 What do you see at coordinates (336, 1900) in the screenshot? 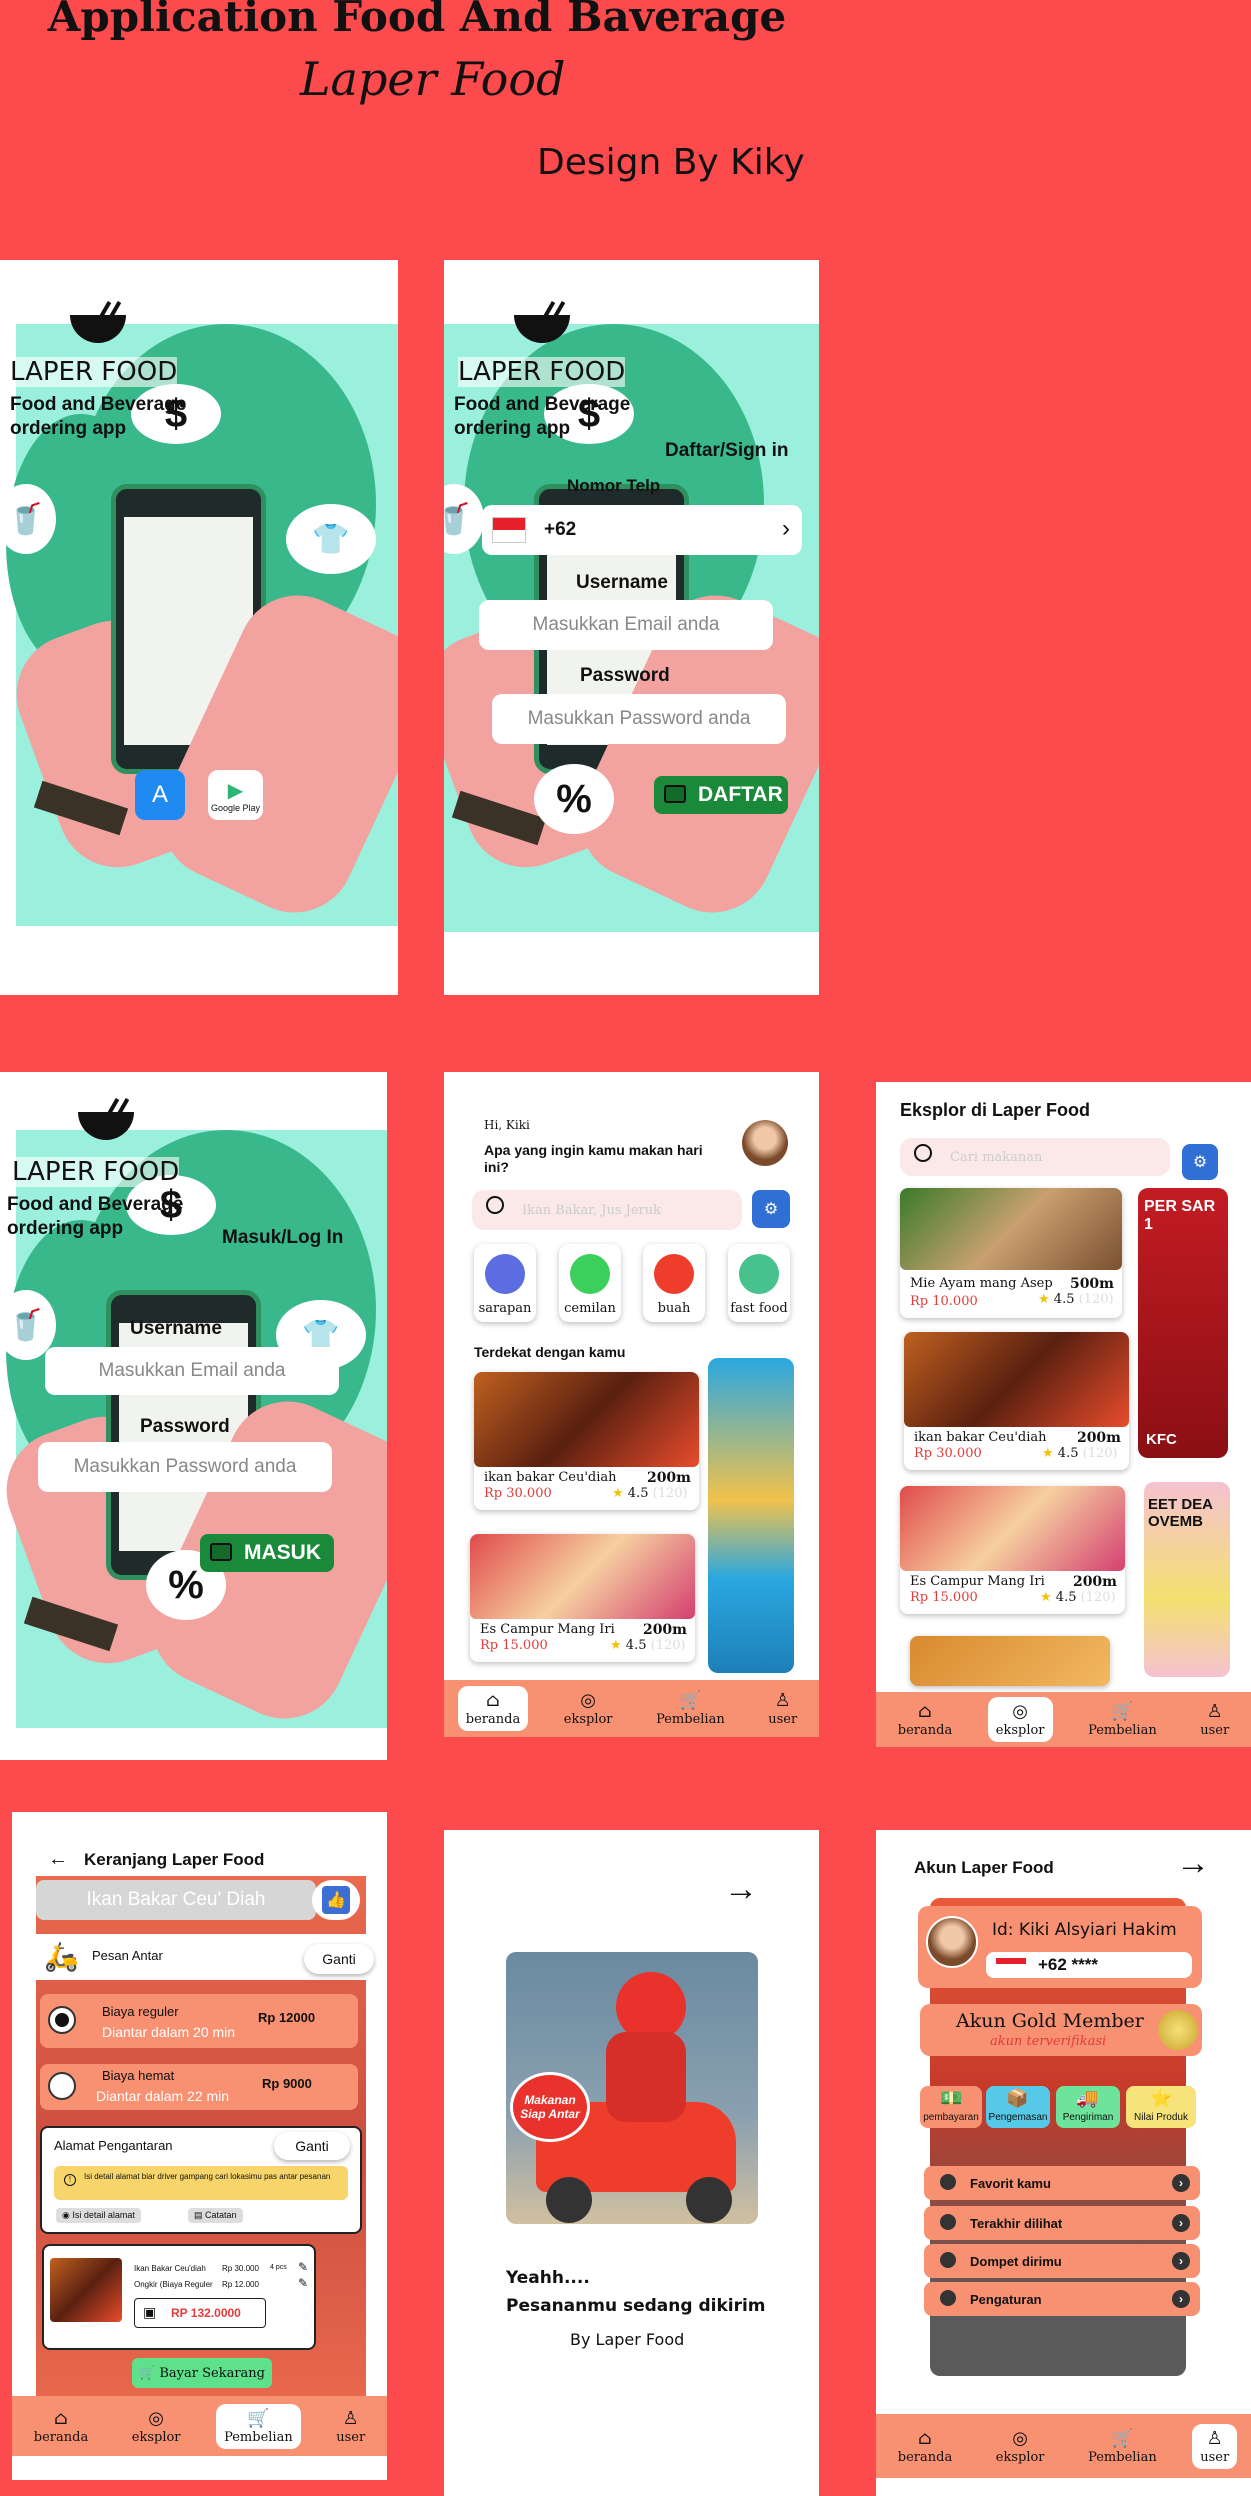
I see `like-button: 👍` at bounding box center [336, 1900].